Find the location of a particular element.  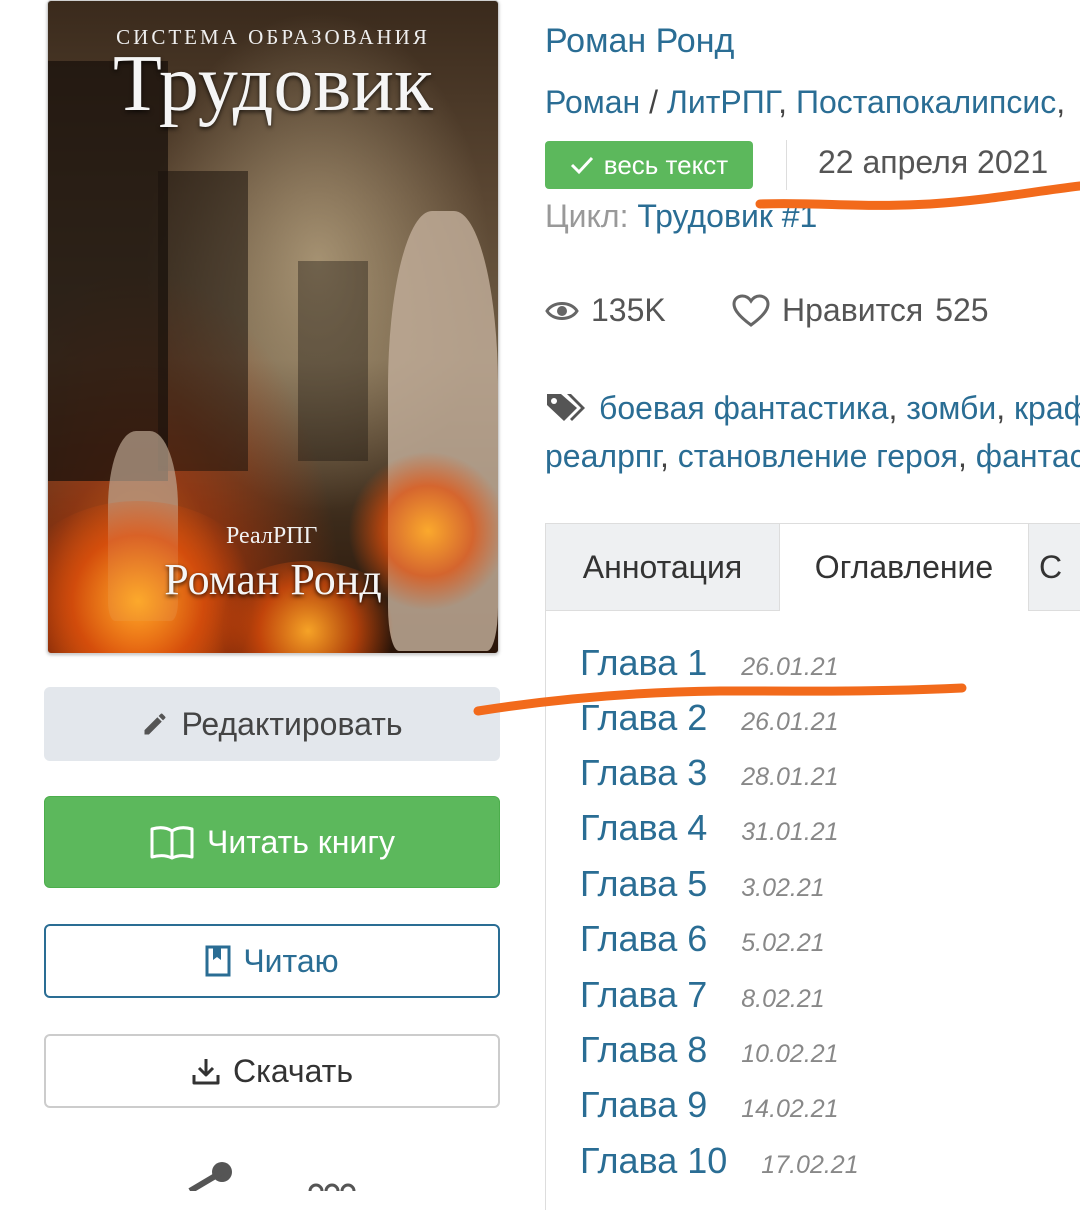

tag-link: становление героя is located at coordinates (818, 456).